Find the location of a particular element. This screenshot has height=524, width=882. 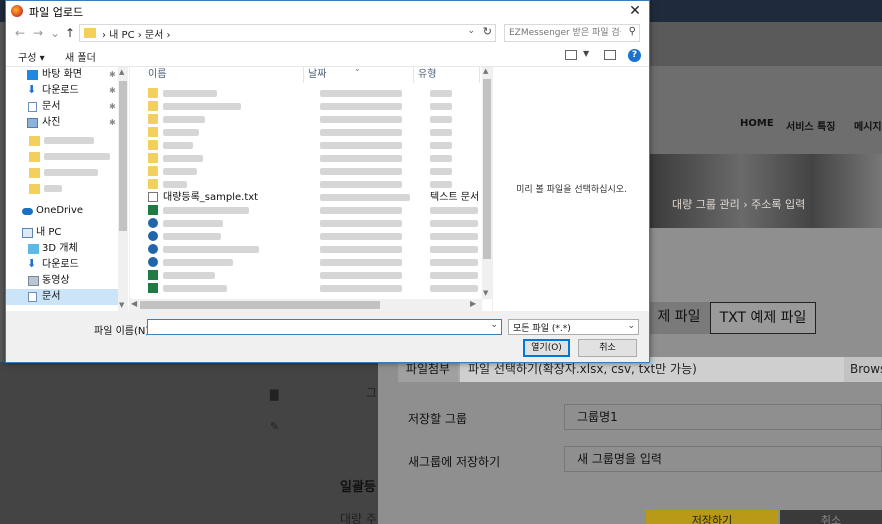

save-button: 저장하기 is located at coordinates (712, 517).